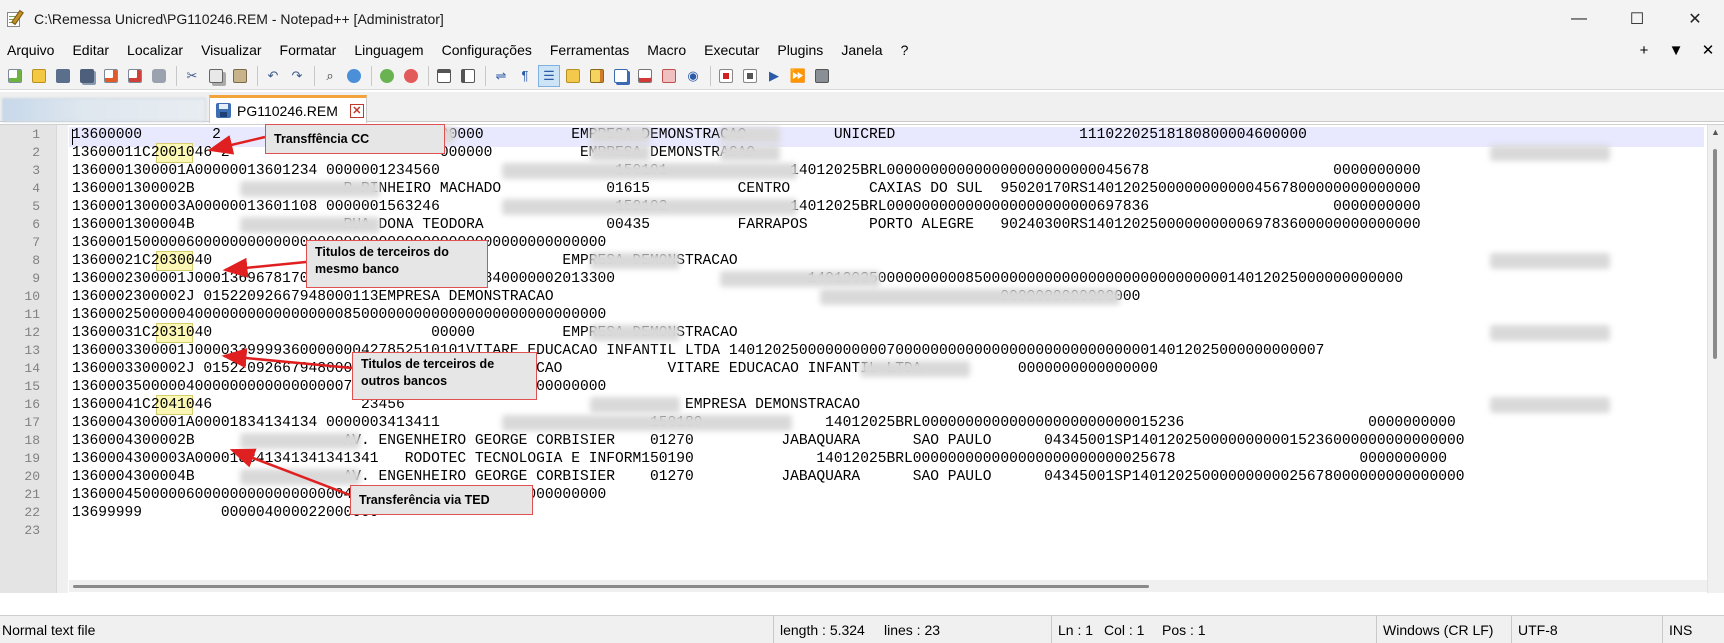  What do you see at coordinates (36, 242) in the screenshot?
I see `line-number: 7` at bounding box center [36, 242].